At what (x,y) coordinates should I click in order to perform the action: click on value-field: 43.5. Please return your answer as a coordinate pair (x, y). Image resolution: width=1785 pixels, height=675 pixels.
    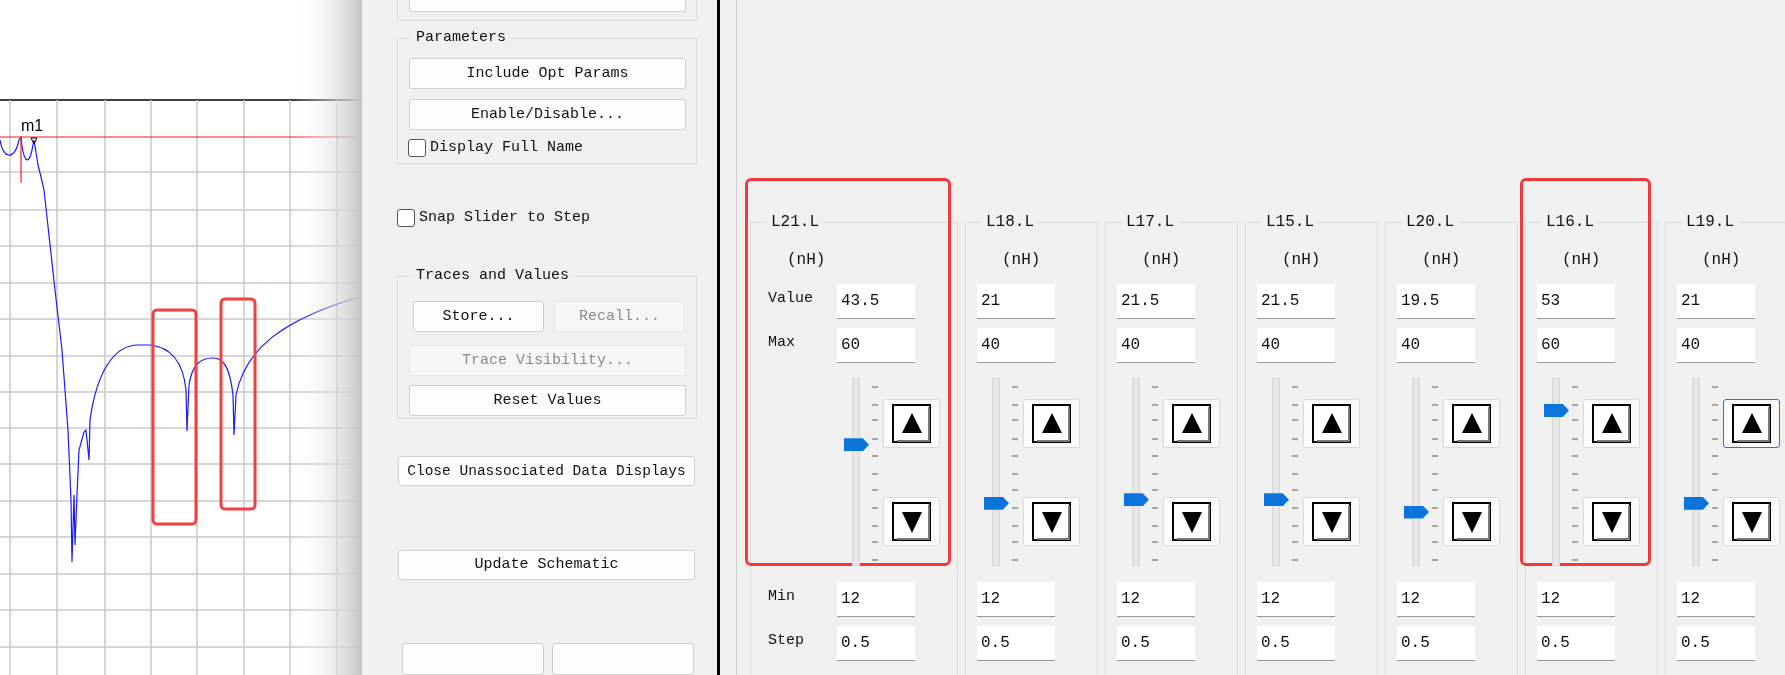
    Looking at the image, I should click on (876, 301).